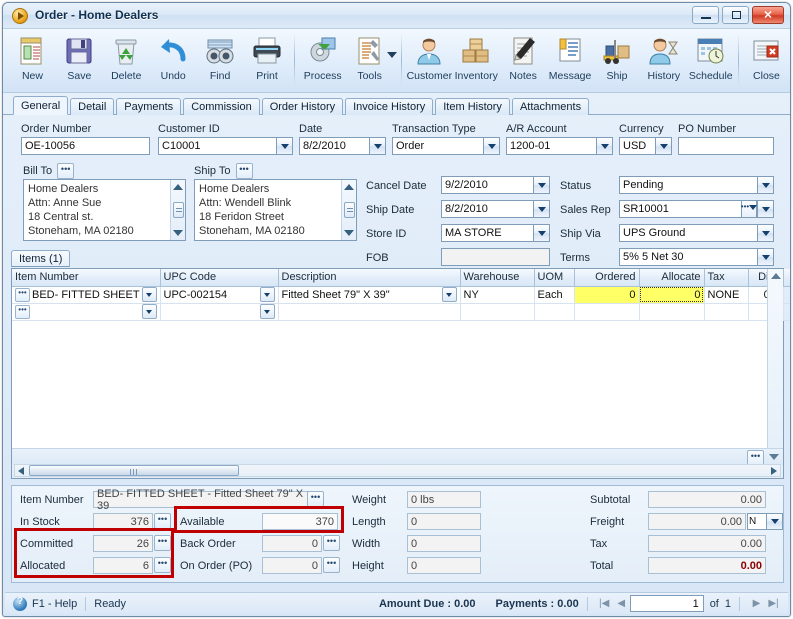 The width and height of the screenshot is (793, 619). I want to click on status-input: Pending, so click(688, 185).